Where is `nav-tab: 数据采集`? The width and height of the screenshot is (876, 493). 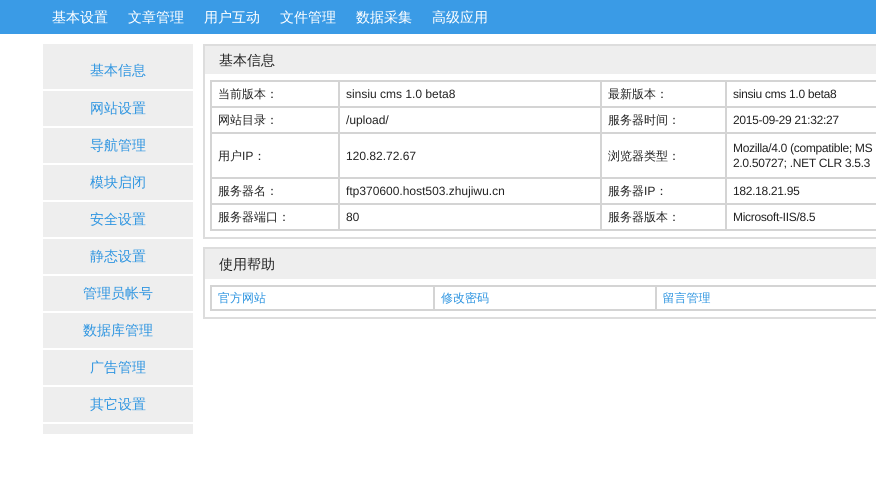 nav-tab: 数据采集 is located at coordinates (384, 17).